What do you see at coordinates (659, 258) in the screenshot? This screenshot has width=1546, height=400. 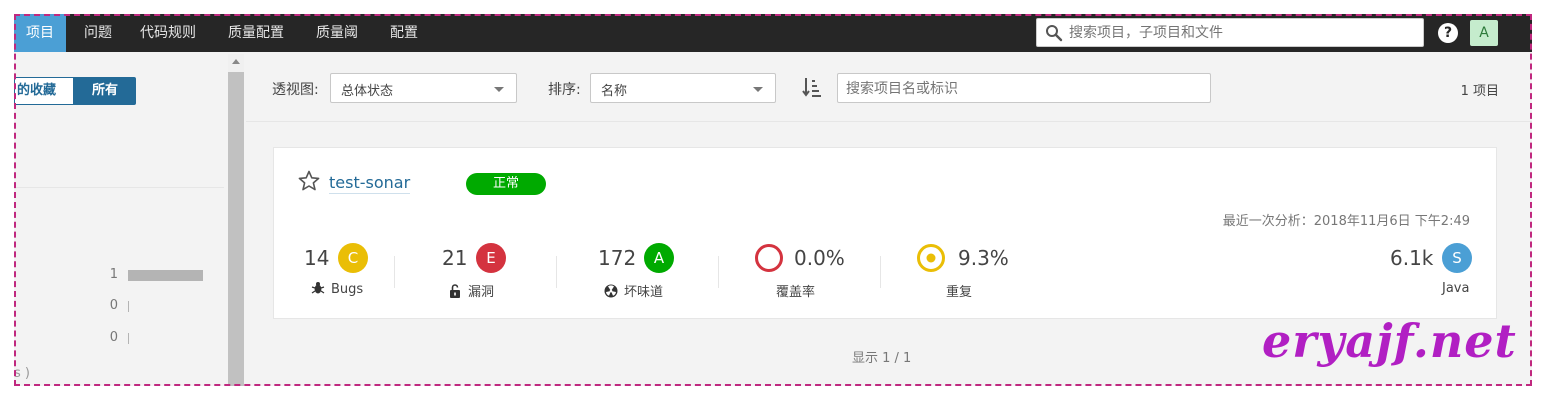 I see `code-smells-rating: A` at bounding box center [659, 258].